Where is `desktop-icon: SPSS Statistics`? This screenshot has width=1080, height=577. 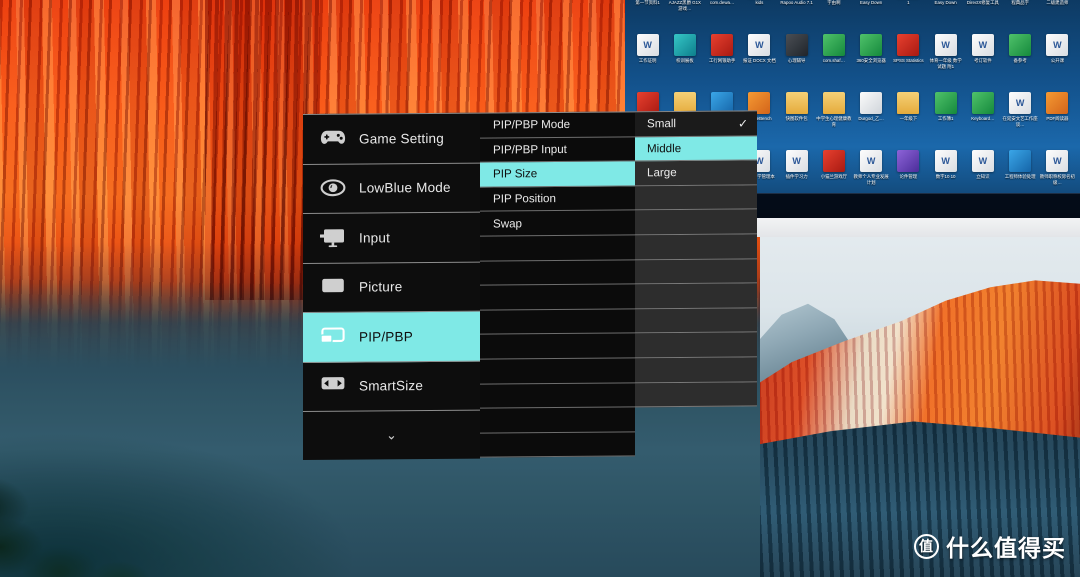
desktop-icon: SPSS Statistics is located at coordinates (908, 59).